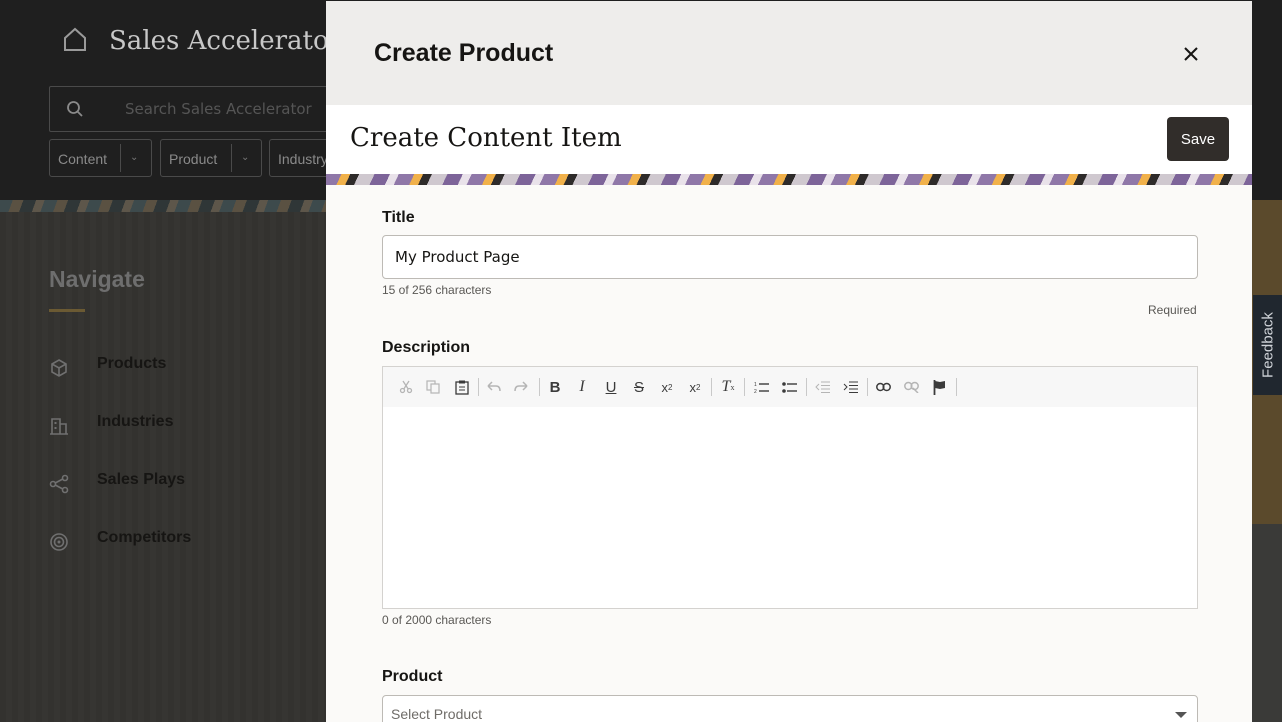 This screenshot has width=1282, height=722. I want to click on target-icon, so click(59, 542).